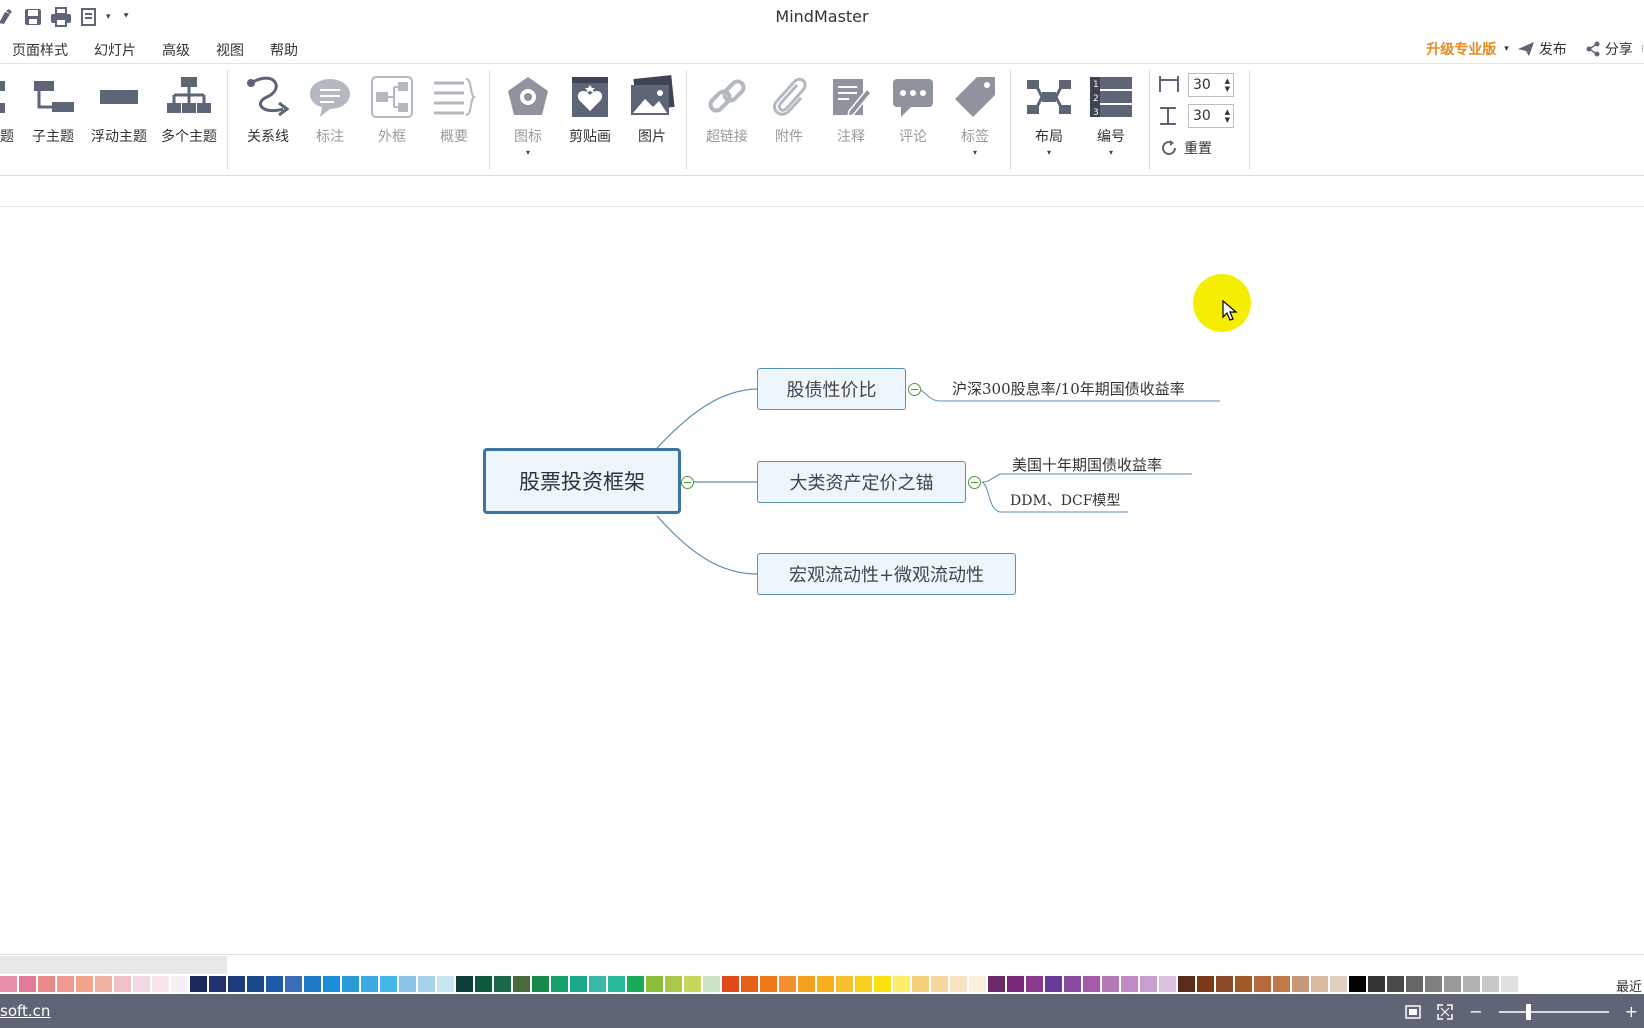 The height and width of the screenshot is (1028, 1644). I want to click on clipart-button: 剪贴画, so click(590, 109).